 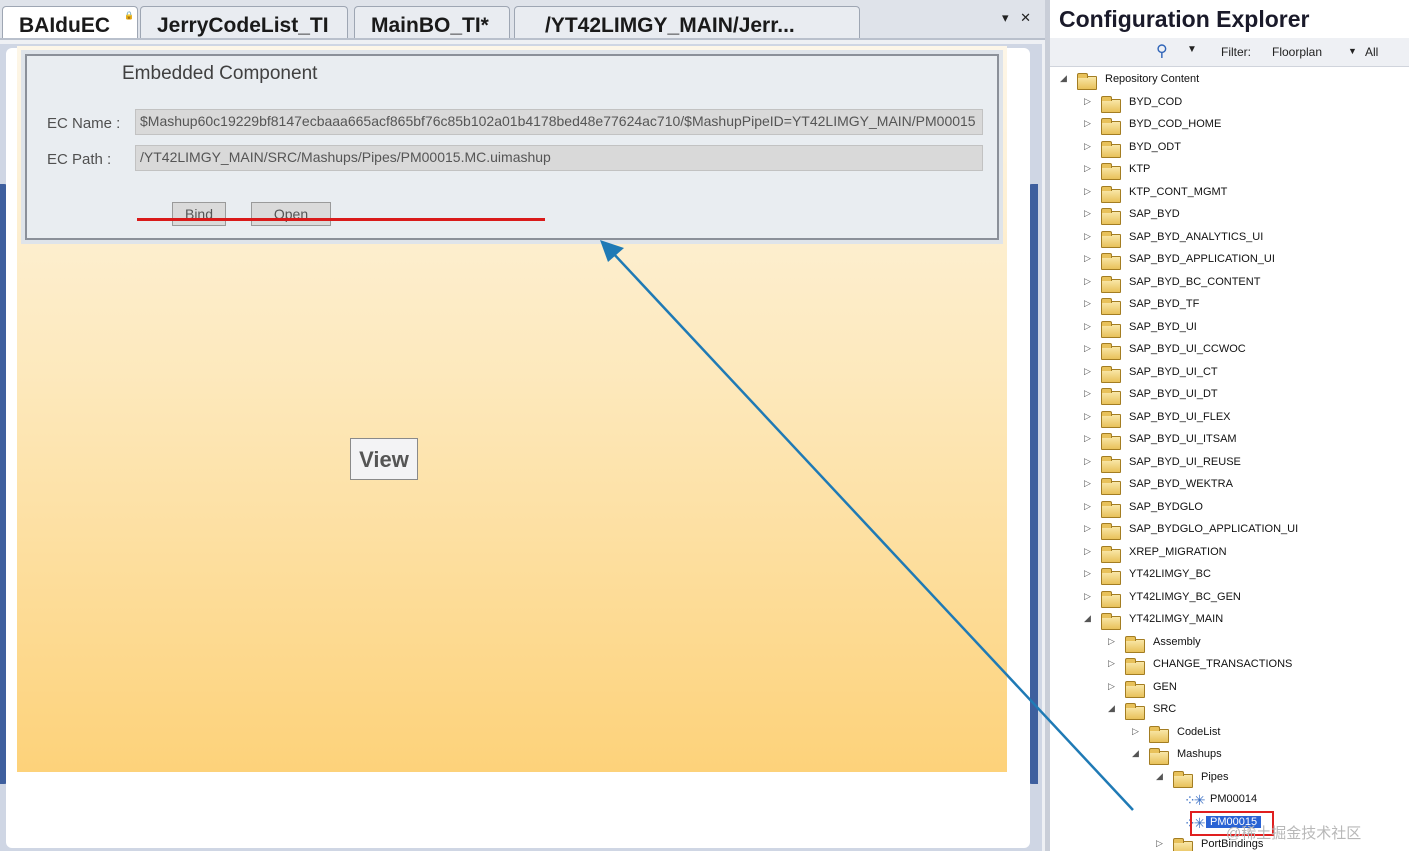 I want to click on tree-node: ▷ KTP, so click(x=1246, y=170).